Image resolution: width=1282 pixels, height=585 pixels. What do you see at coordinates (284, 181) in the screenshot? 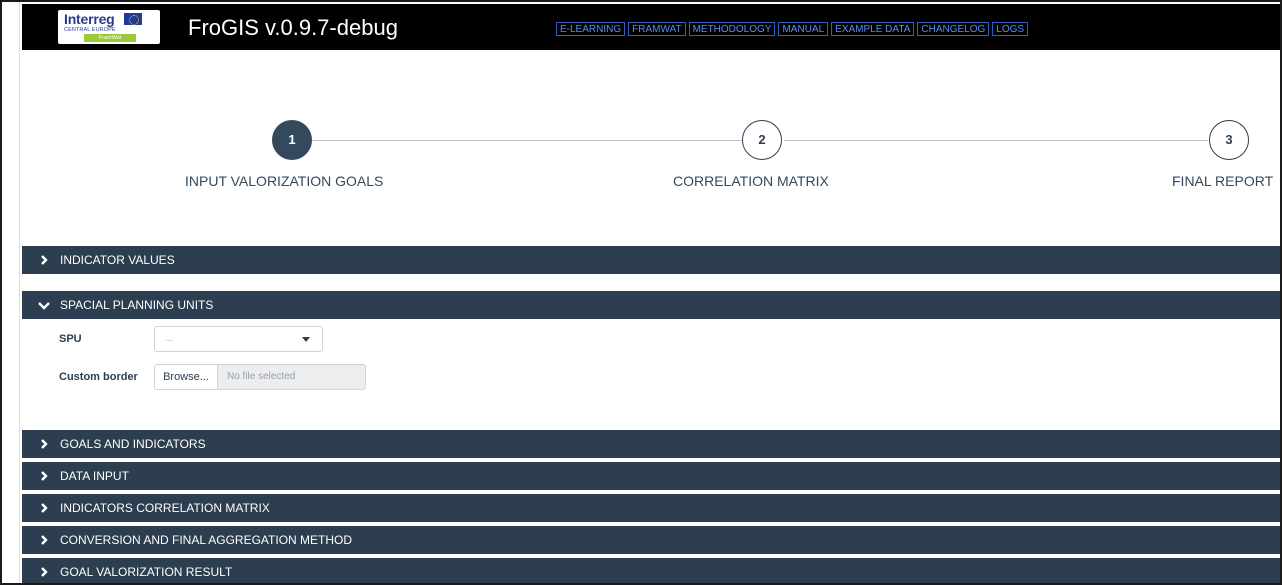
I see `step-1-label: INPUT VALORIZATION GOALS` at bounding box center [284, 181].